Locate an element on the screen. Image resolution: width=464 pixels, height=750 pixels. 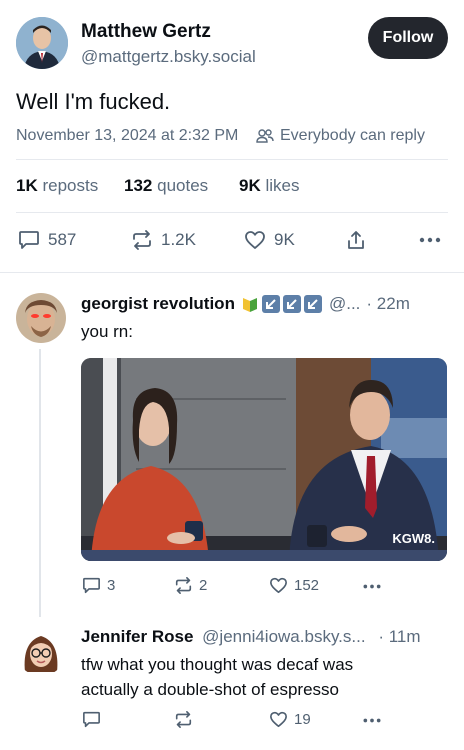
follow-button: Follow is located at coordinates (408, 38).